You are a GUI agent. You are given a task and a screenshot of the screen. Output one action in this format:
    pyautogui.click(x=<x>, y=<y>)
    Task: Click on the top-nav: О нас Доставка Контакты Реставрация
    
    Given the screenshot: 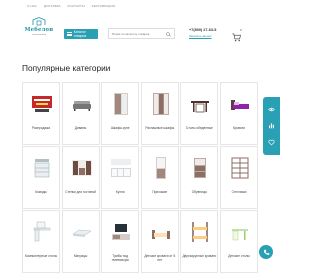 What is the action you would take?
    pyautogui.click(x=71, y=6)
    